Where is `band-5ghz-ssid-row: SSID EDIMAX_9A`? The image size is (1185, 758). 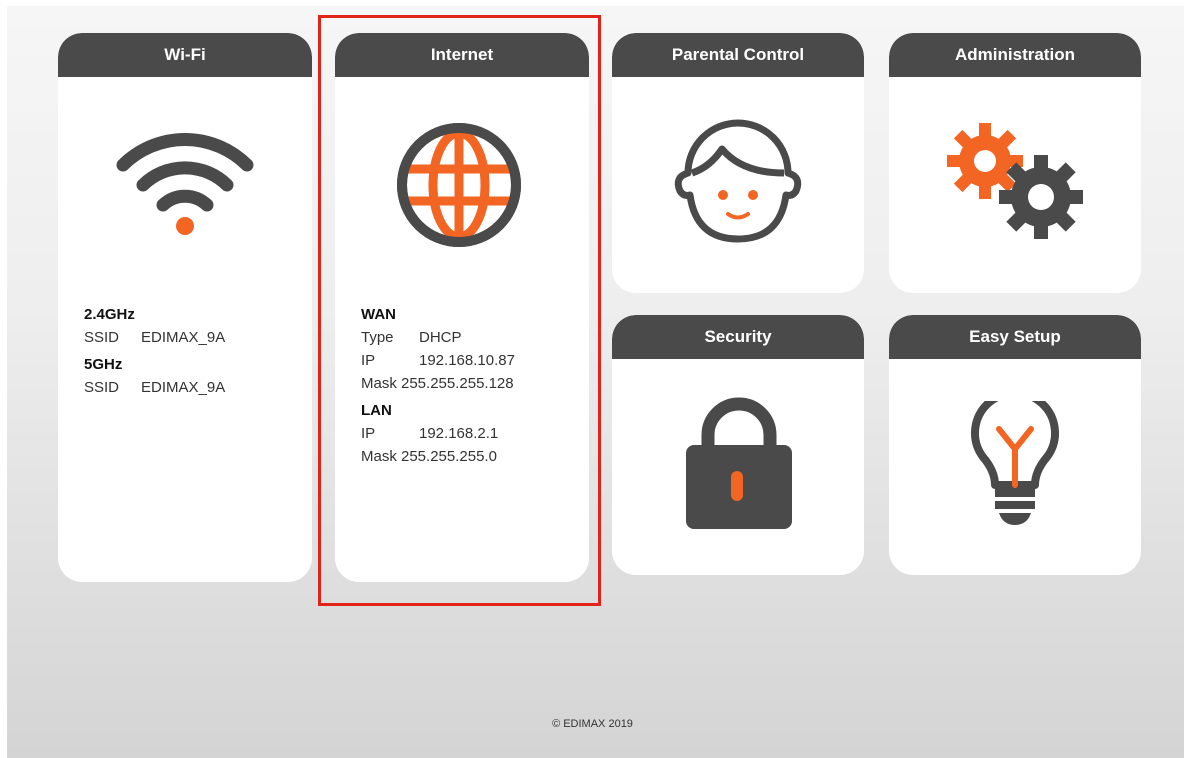
band-5ghz-ssid-row: SSID EDIMAX_9A is located at coordinates (154, 387).